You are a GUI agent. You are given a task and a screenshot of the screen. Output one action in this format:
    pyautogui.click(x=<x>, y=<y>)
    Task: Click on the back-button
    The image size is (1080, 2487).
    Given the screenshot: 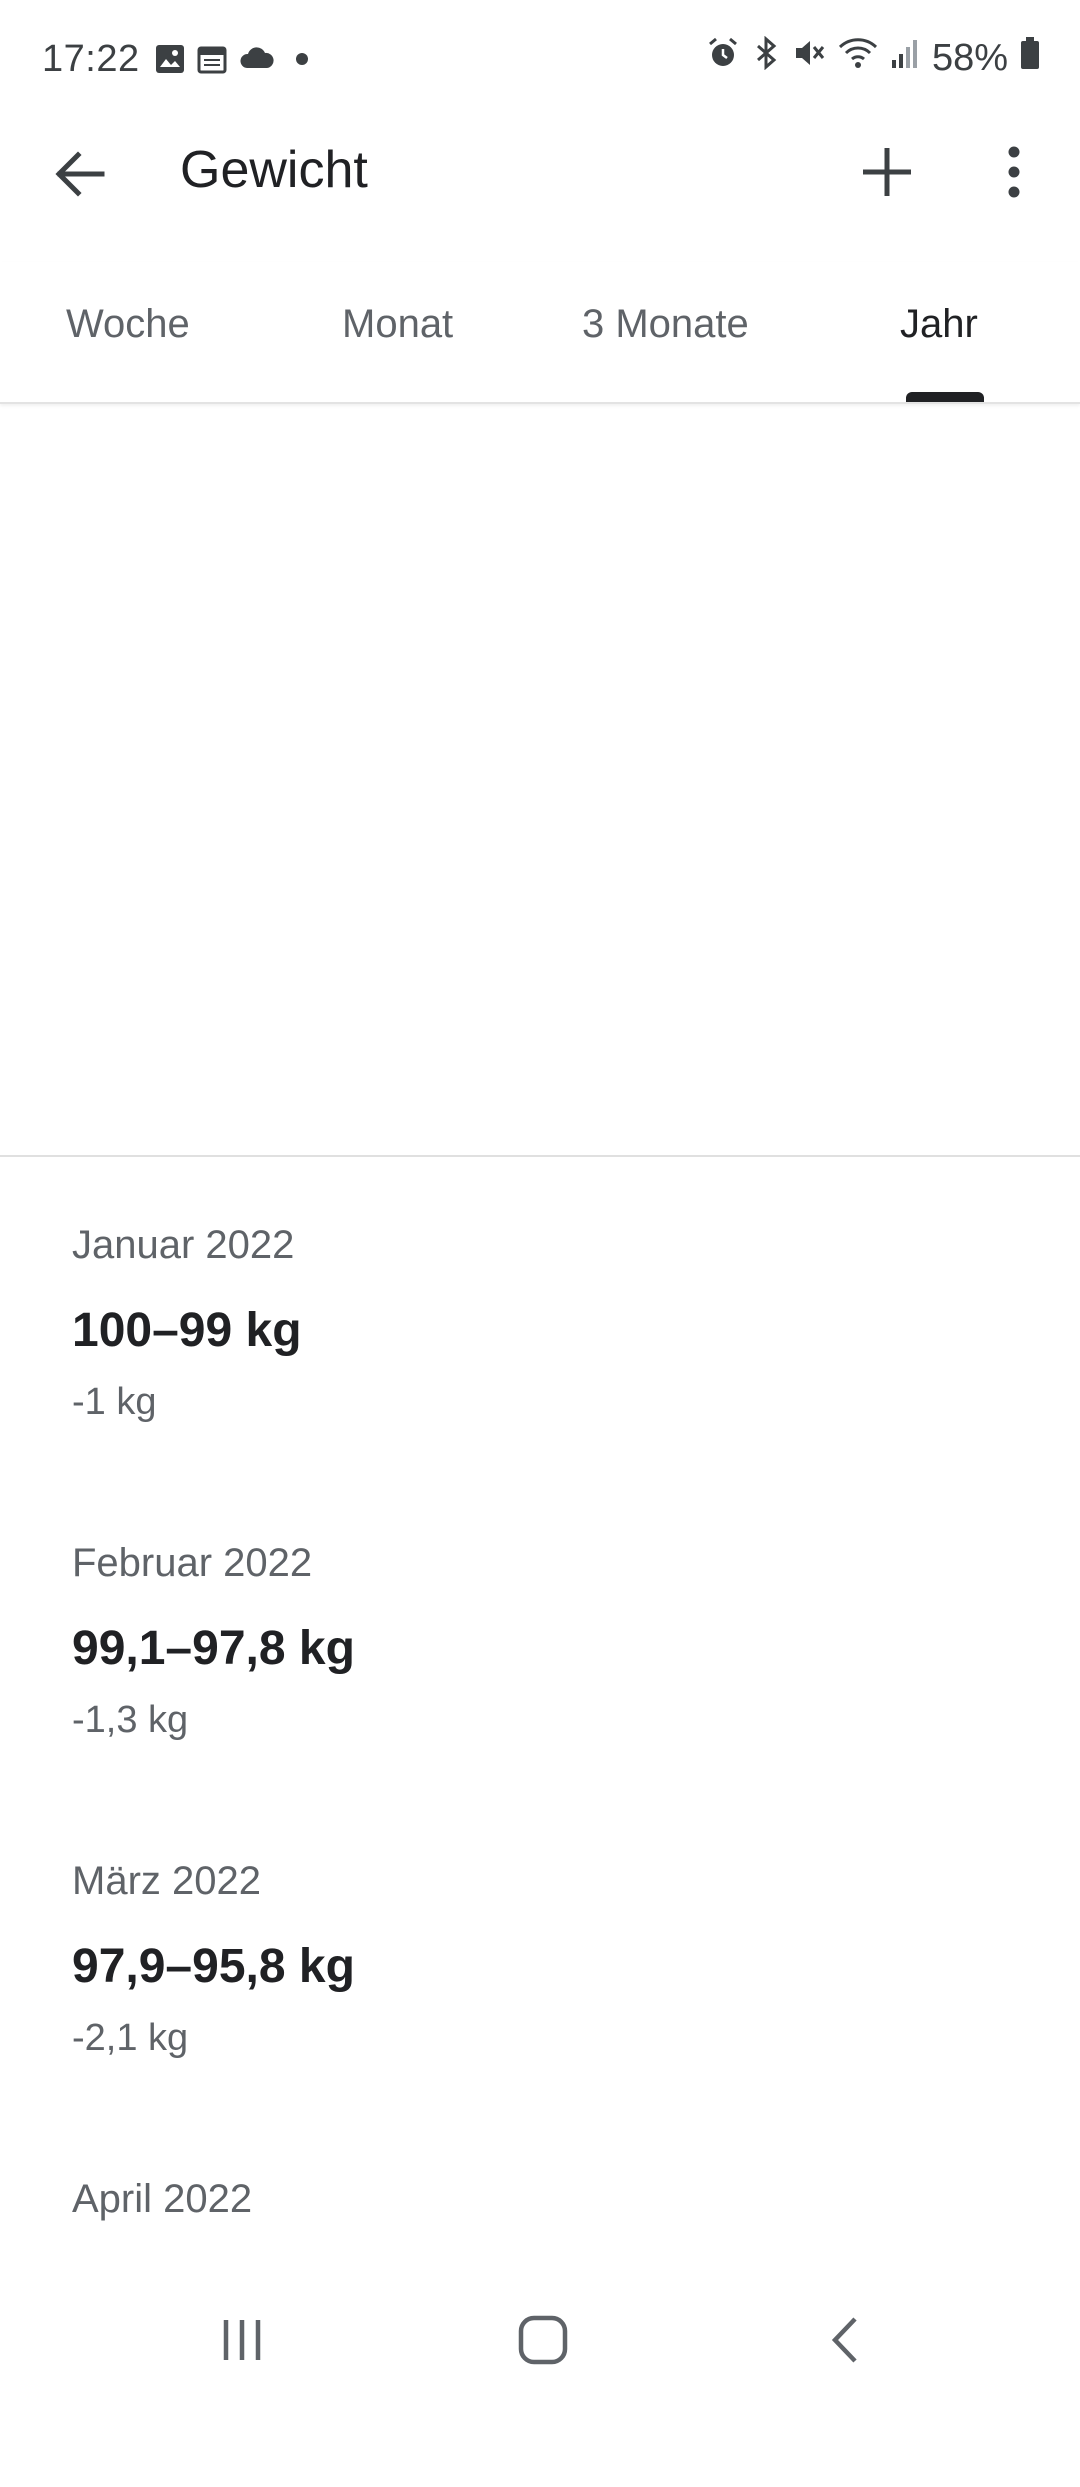 What is the action you would take?
    pyautogui.click(x=80, y=174)
    